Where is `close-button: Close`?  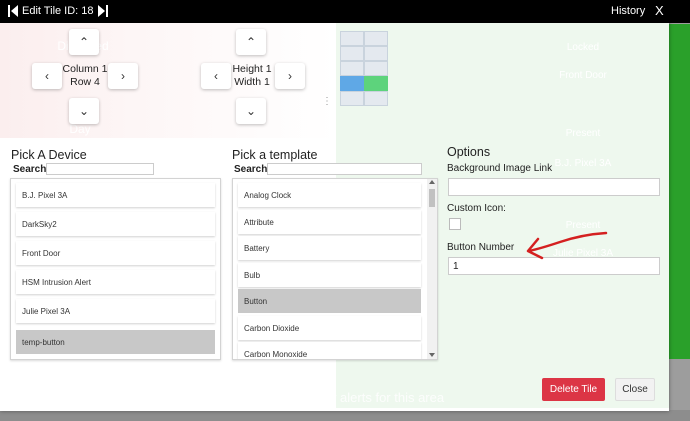 close-button: Close is located at coordinates (635, 389).